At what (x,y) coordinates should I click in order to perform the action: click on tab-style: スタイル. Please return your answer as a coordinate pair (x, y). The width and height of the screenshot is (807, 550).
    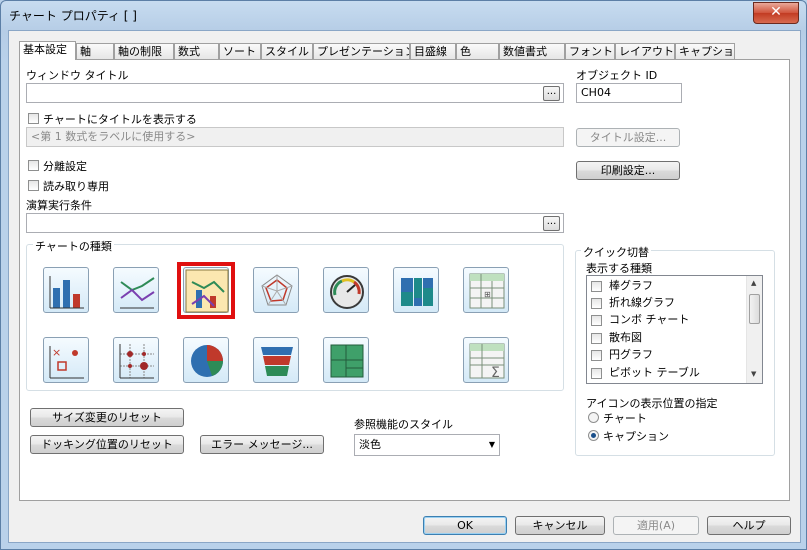
    Looking at the image, I should click on (287, 51).